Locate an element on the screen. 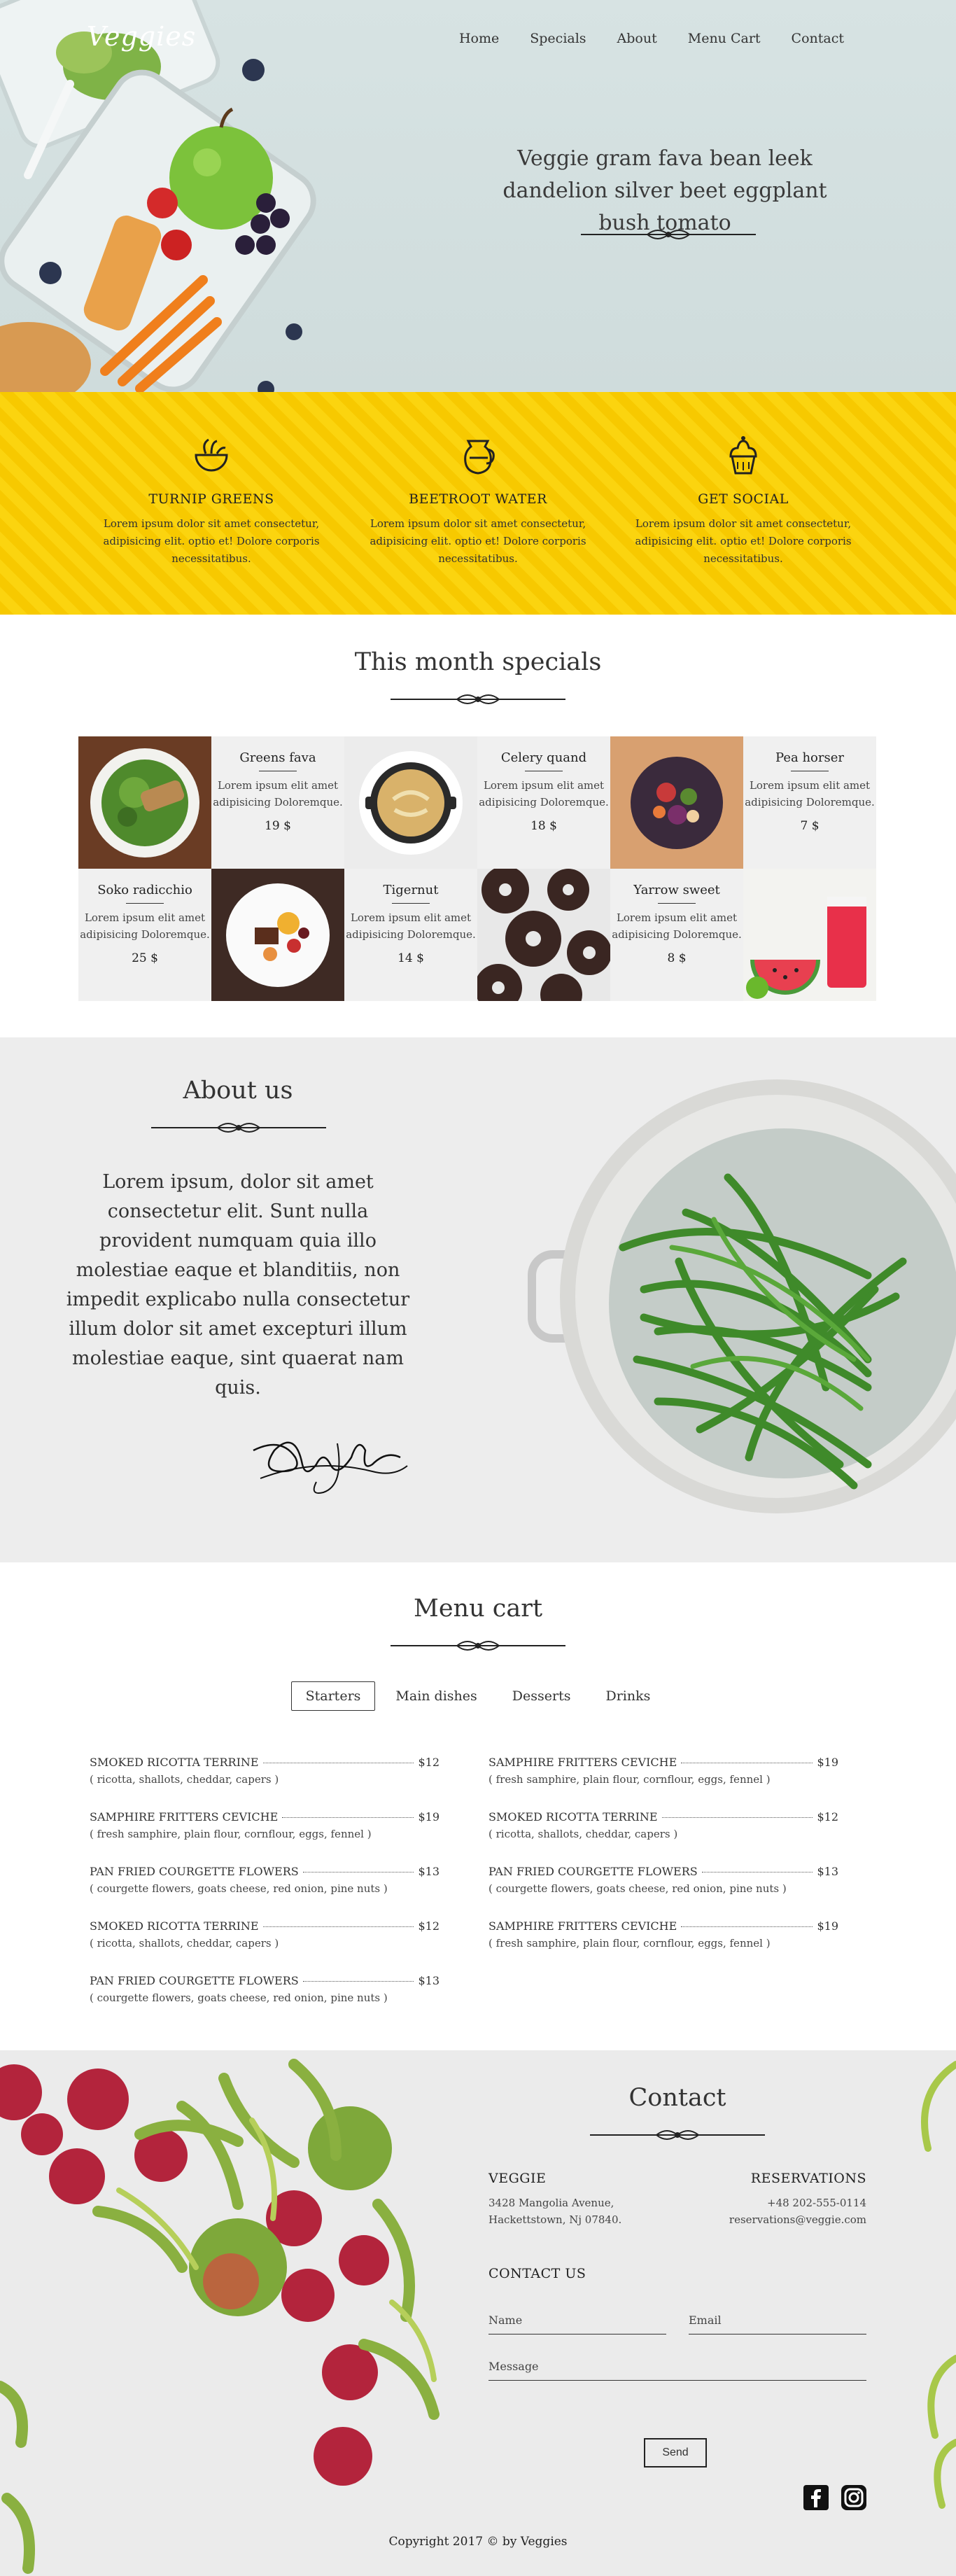 Image resolution: width=956 pixels, height=2576 pixels. reservations-phone: +48 202-555-0114 is located at coordinates (816, 2203).